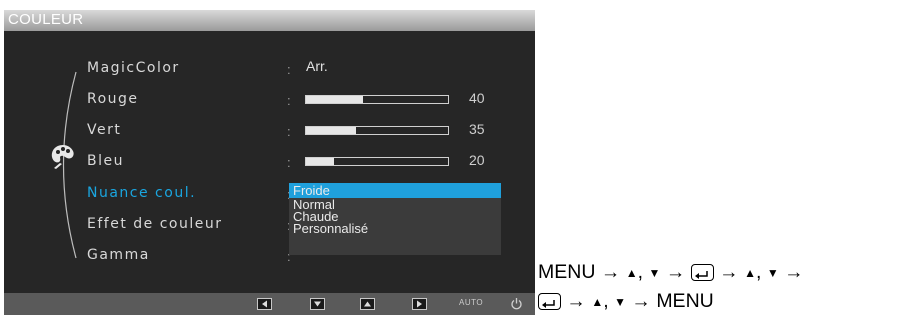 Image resolution: width=907 pixels, height=319 pixels. What do you see at coordinates (104, 130) in the screenshot?
I see `menu-item-vert: Vert` at bounding box center [104, 130].